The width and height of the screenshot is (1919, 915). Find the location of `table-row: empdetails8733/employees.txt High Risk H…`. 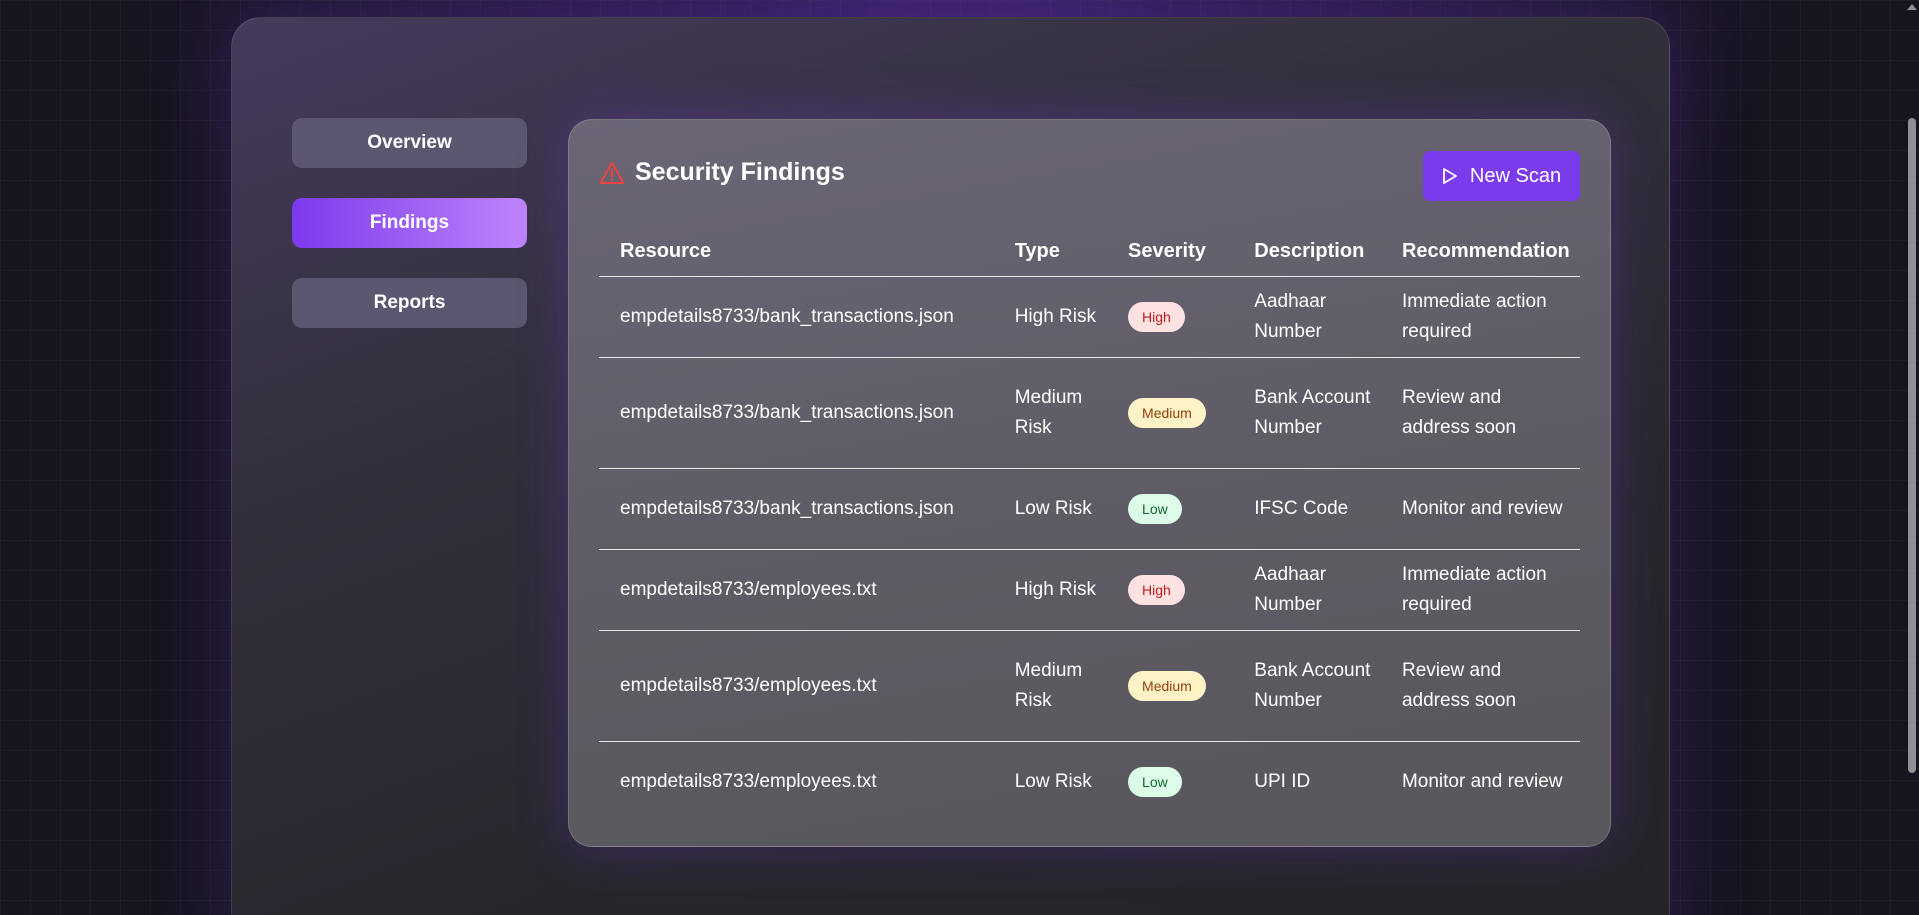

table-row: empdetails8733/employees.txt High Risk H… is located at coordinates (1089, 590).